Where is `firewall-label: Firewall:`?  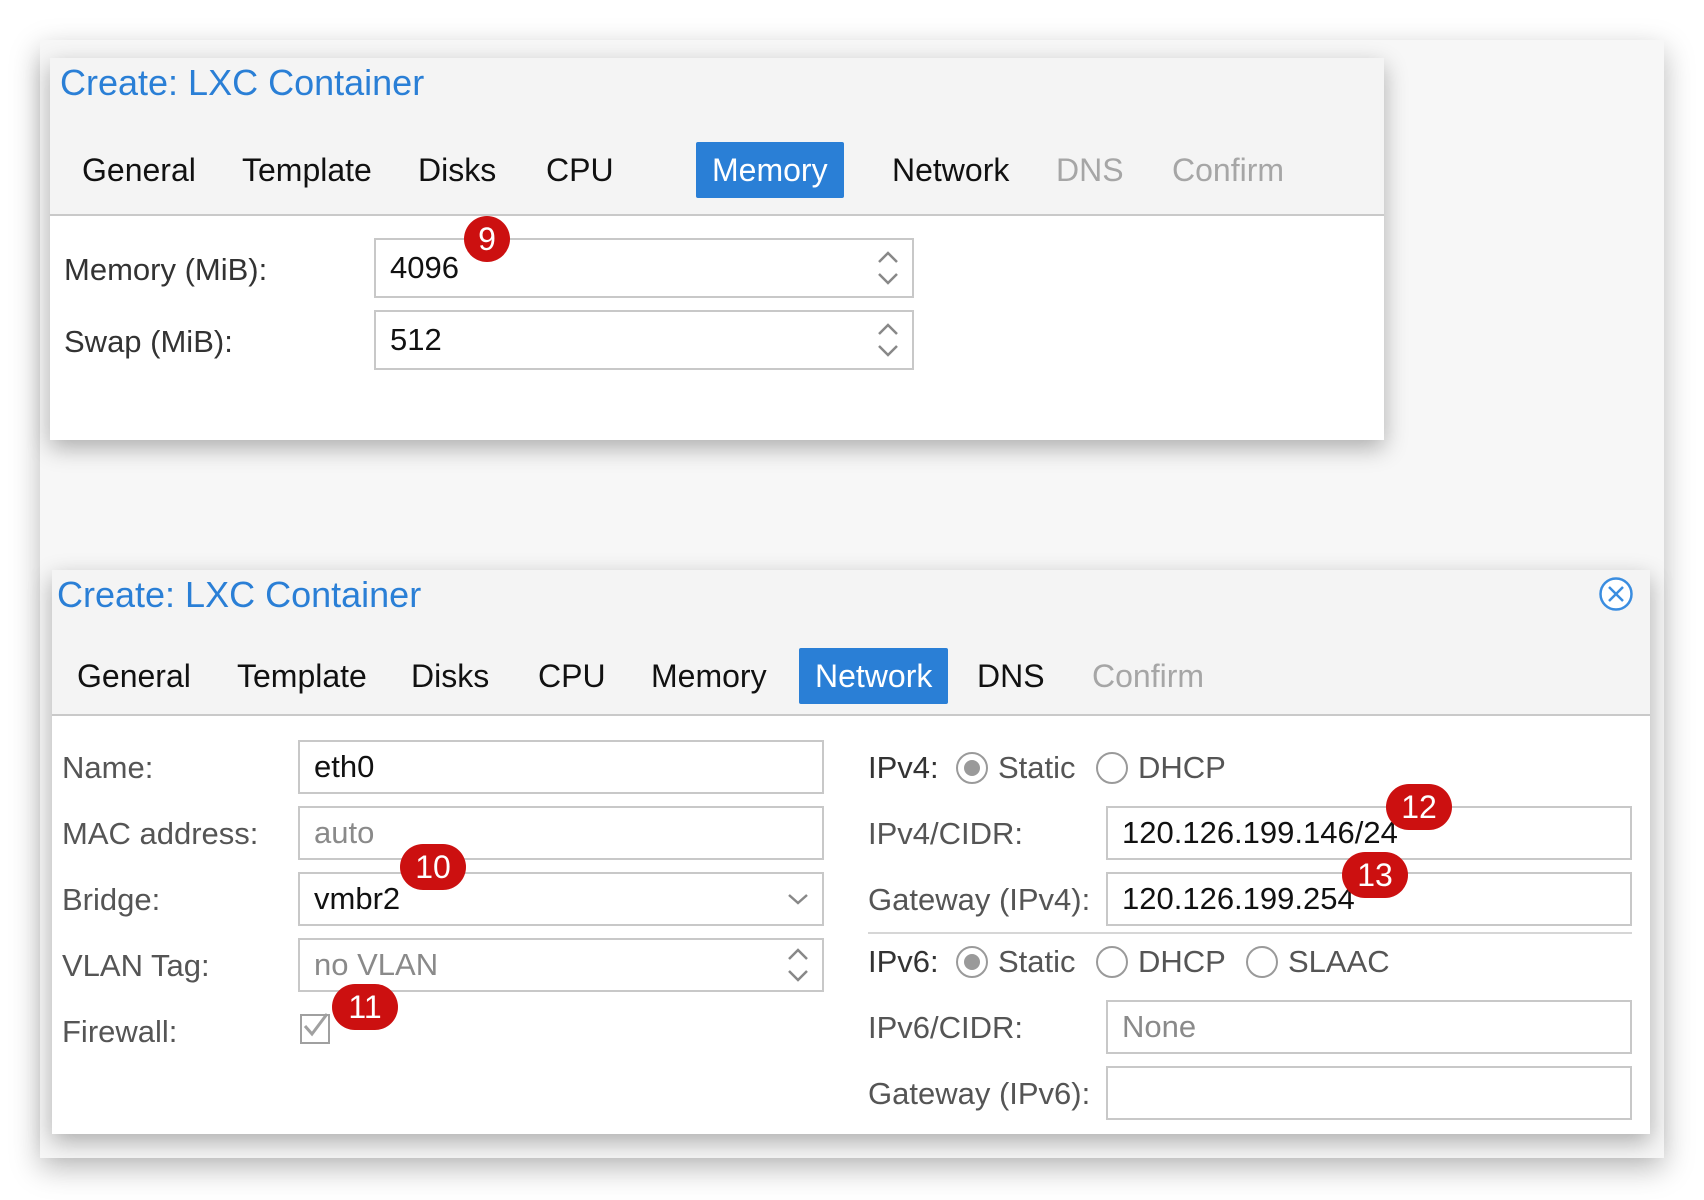 firewall-label: Firewall: is located at coordinates (120, 1031).